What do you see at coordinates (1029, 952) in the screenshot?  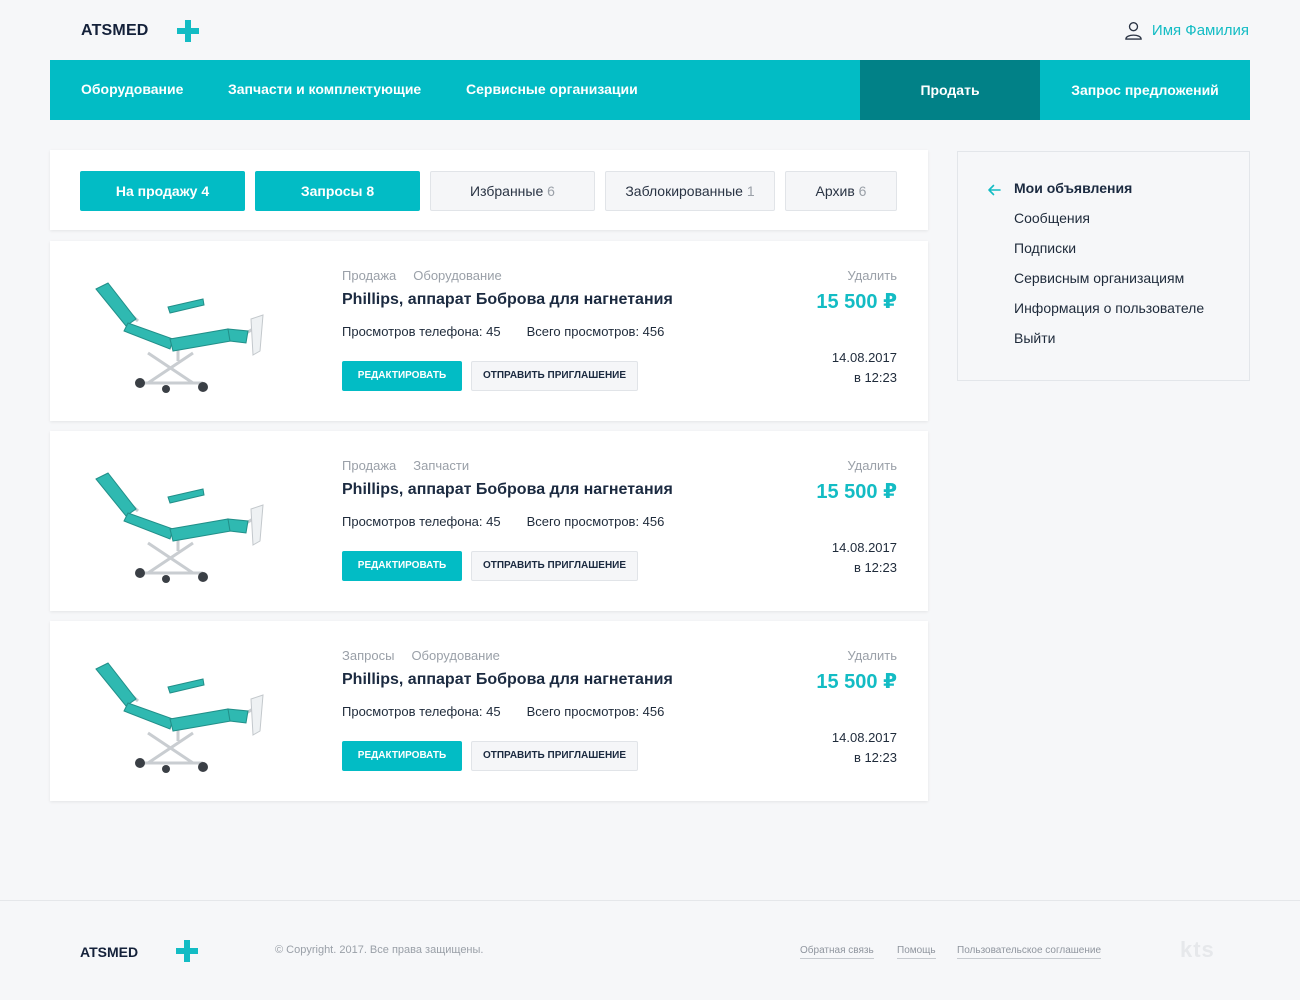 I see `footer-link-user-agreement: Пользовательское соглашение` at bounding box center [1029, 952].